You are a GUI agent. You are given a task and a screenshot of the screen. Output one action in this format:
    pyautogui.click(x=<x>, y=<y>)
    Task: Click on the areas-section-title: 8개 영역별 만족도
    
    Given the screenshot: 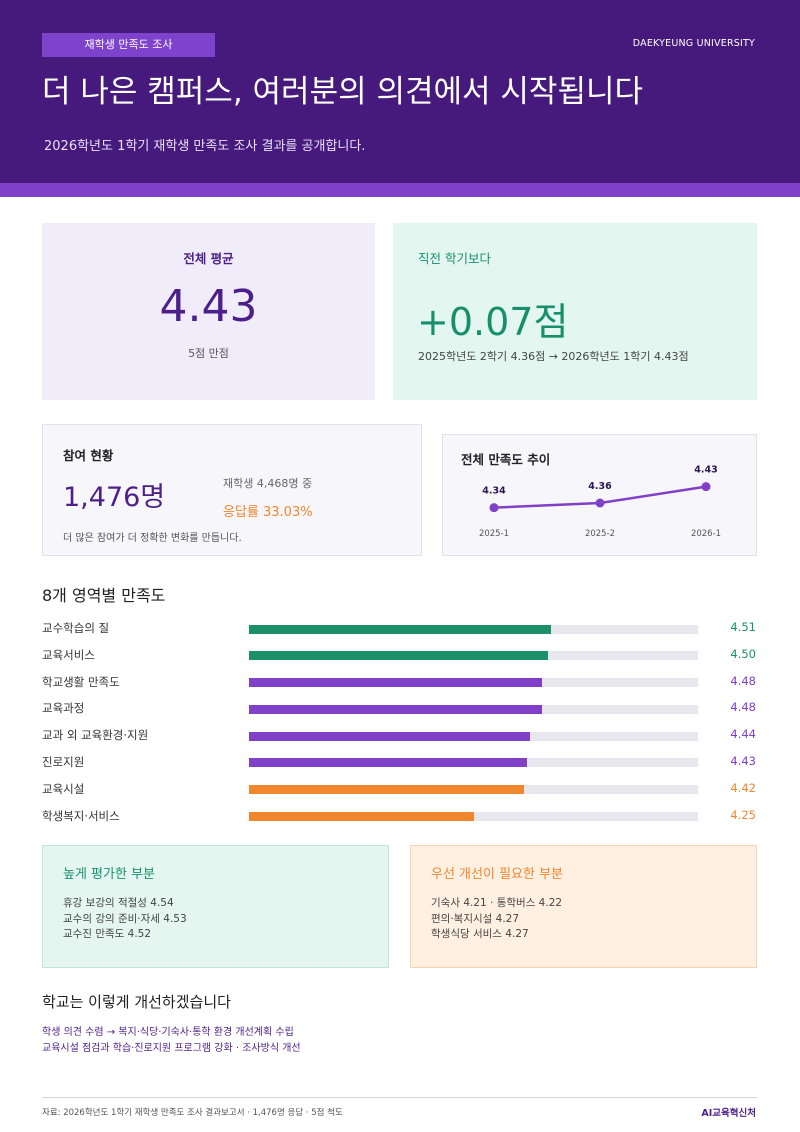 What is the action you would take?
    pyautogui.click(x=104, y=595)
    